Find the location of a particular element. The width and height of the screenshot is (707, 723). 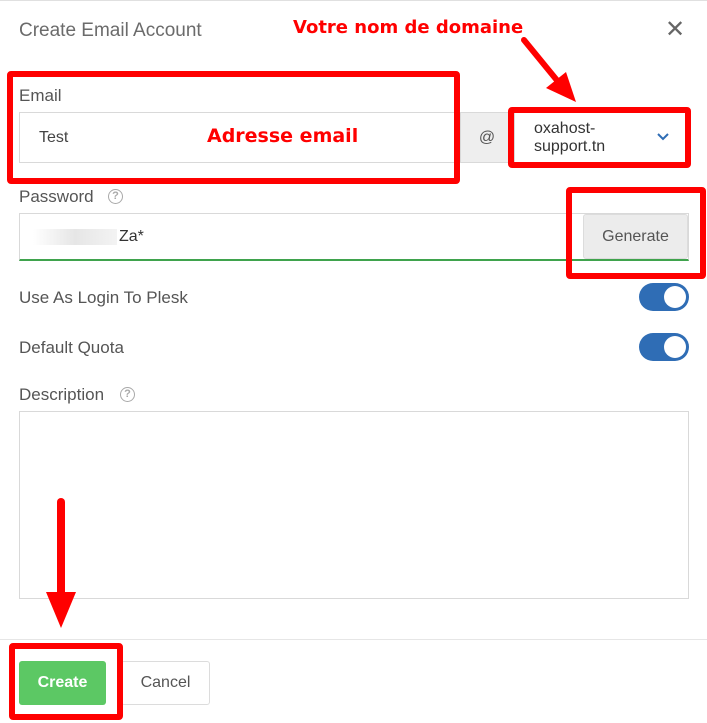

annotation-box-create is located at coordinates (66, 681).